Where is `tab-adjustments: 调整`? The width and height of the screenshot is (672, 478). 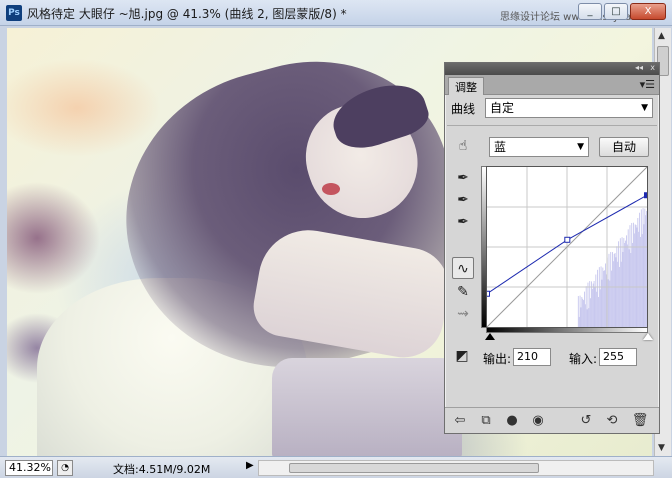
tab-adjustments: 调整 is located at coordinates (466, 86).